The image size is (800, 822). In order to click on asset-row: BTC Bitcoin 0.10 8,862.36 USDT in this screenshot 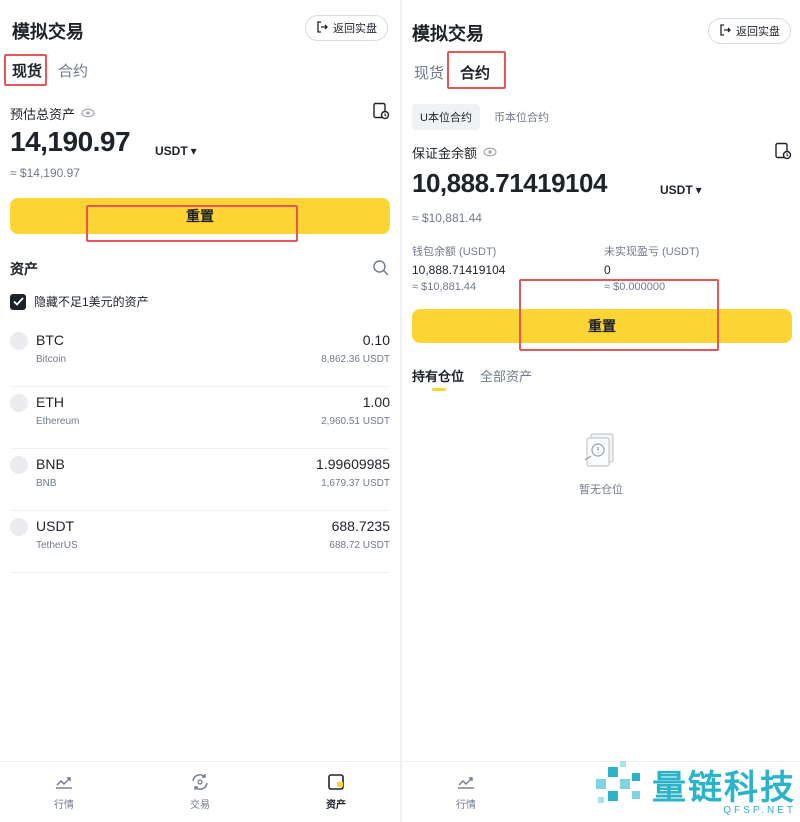, I will do `click(200, 355)`.